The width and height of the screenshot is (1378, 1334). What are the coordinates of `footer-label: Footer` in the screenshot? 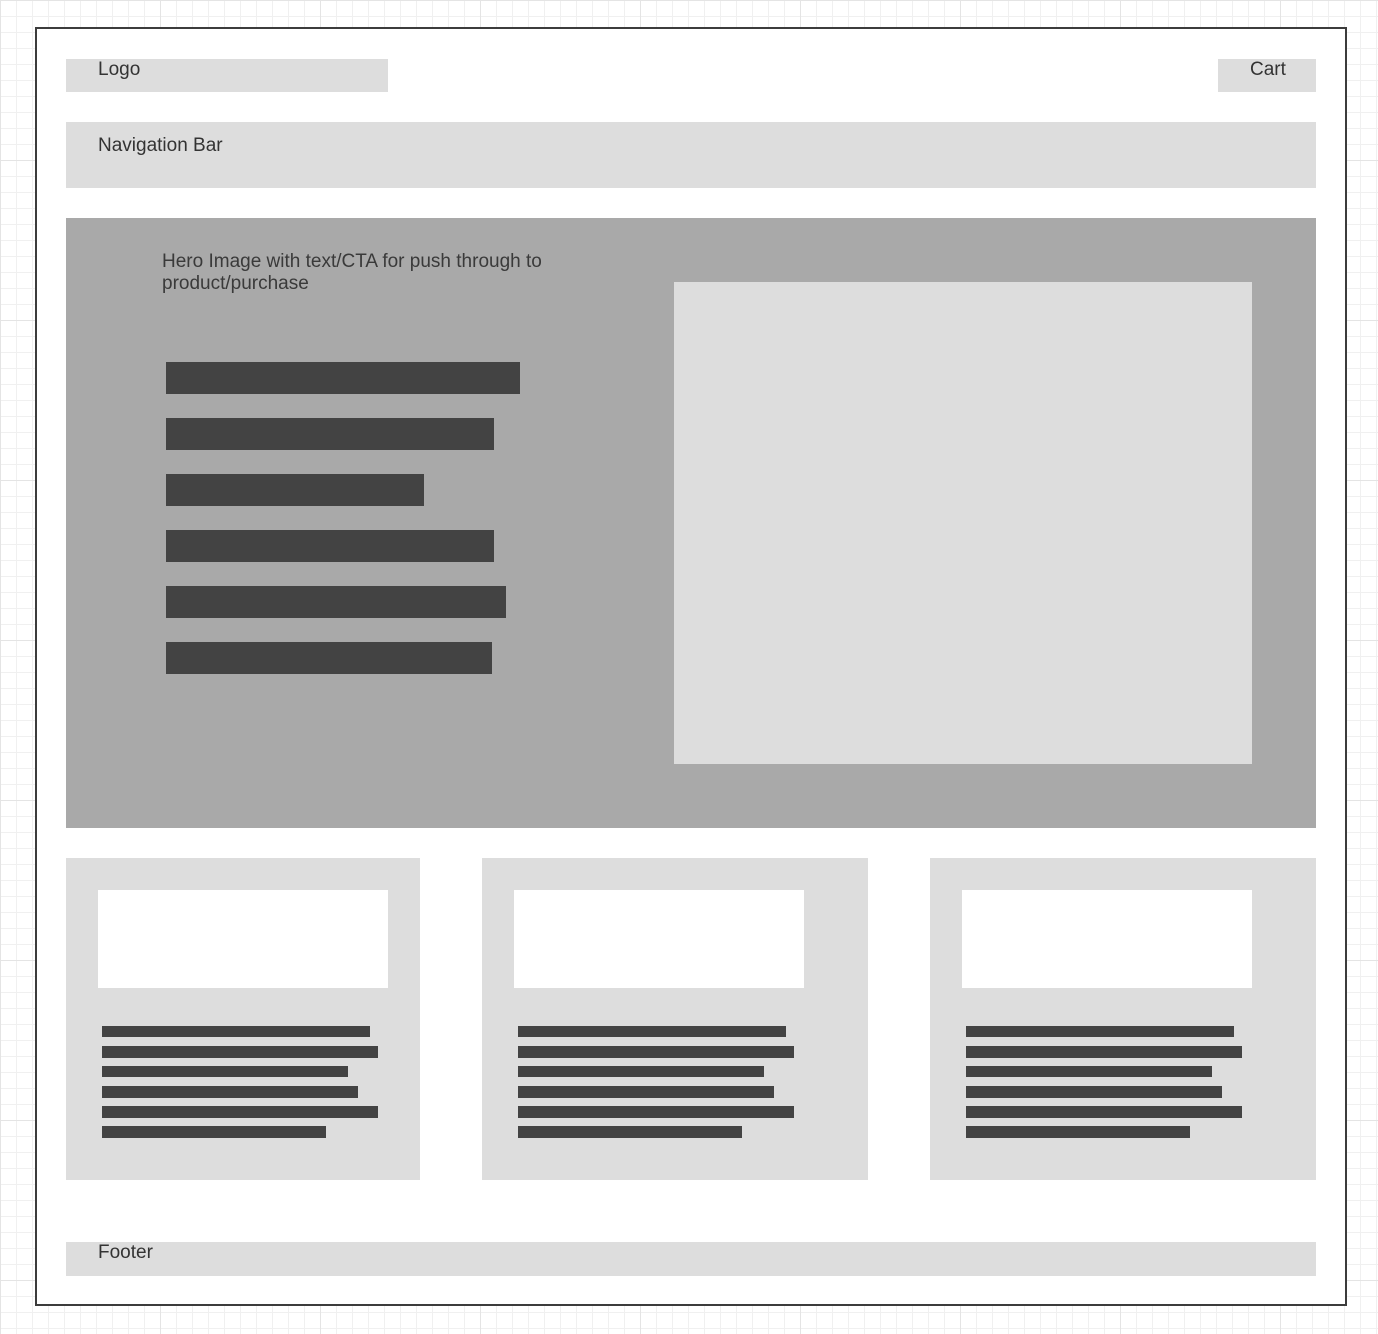 It's located at (125, 1252).